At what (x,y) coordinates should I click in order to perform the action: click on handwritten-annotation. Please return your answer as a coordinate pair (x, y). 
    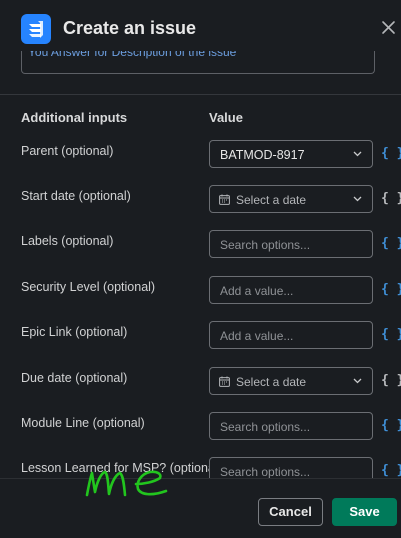
    Looking at the image, I should click on (126, 483).